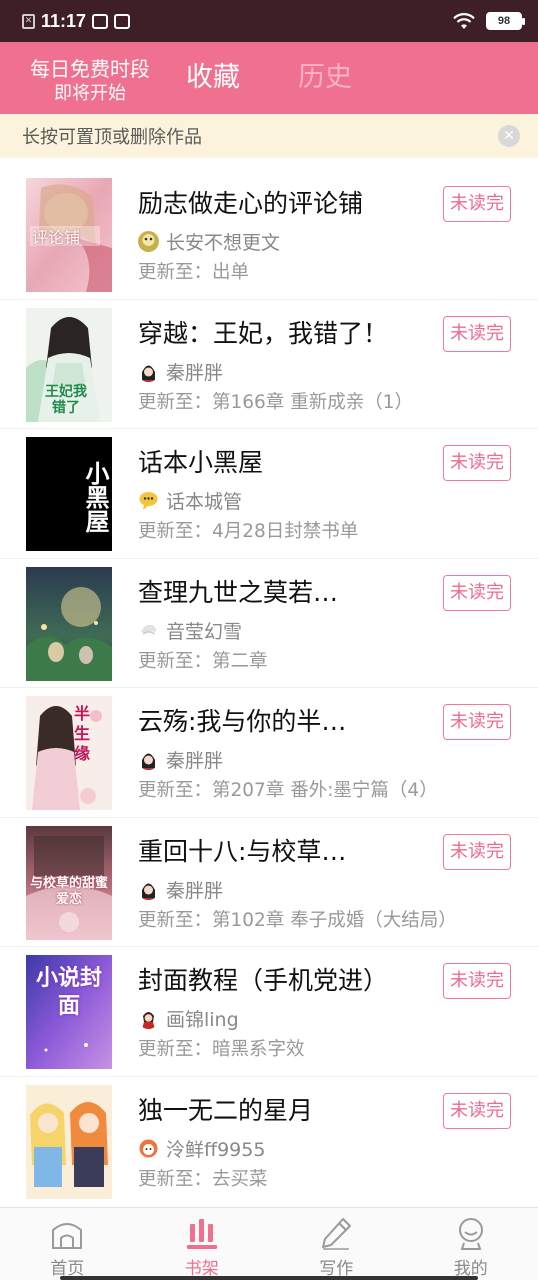 The height and width of the screenshot is (1280, 538). What do you see at coordinates (325, 78) in the screenshot?
I see `tab-history: 历史` at bounding box center [325, 78].